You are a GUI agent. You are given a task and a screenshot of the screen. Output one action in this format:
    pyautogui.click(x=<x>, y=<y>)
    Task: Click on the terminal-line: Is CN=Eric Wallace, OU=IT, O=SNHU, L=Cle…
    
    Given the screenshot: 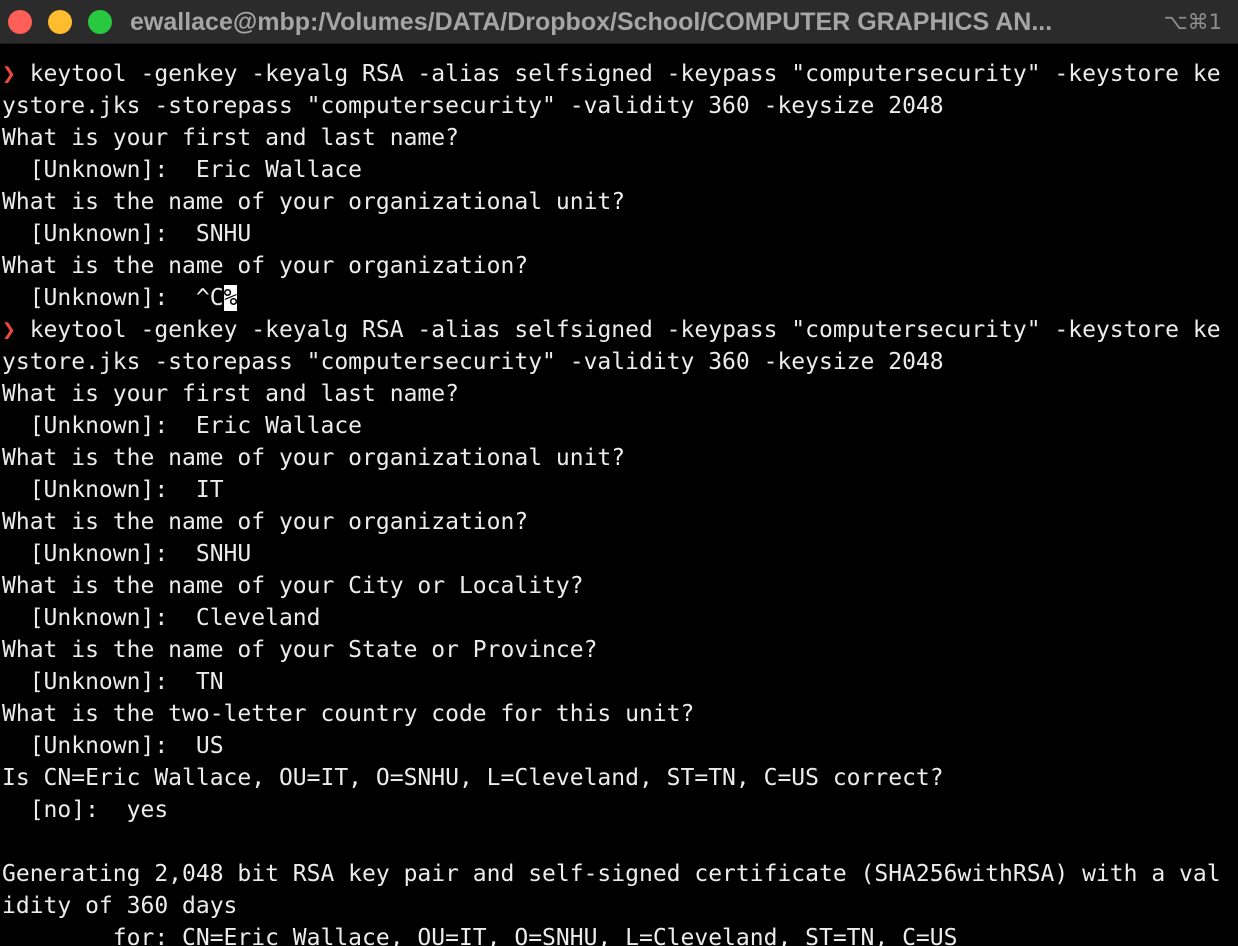 What is the action you would take?
    pyautogui.click(x=620, y=778)
    